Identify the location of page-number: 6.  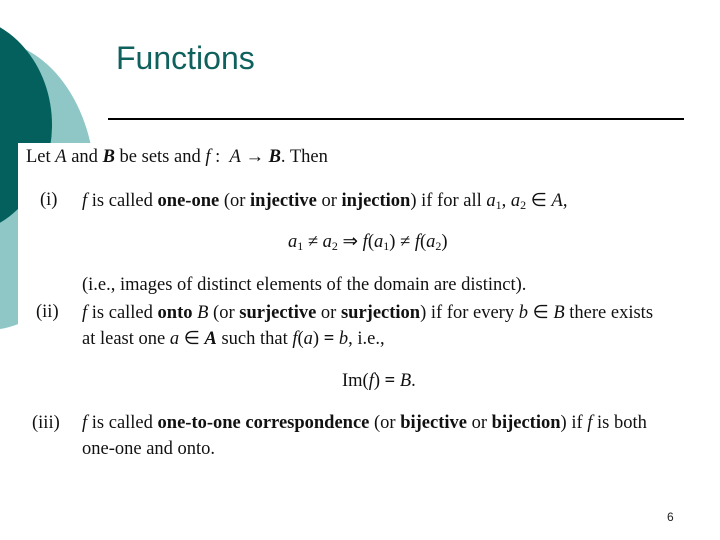
(670, 517).